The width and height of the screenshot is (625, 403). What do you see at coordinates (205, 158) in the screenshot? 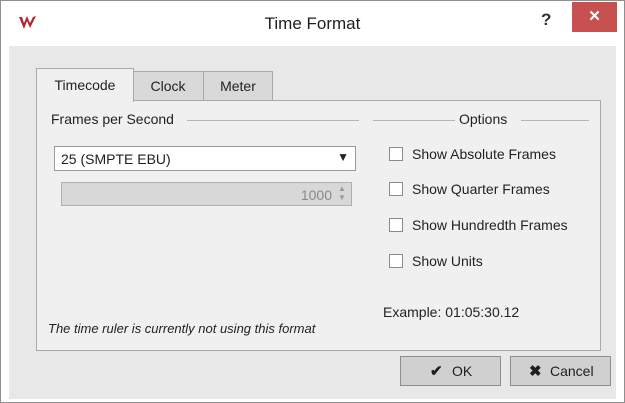
I see `fps-dropdown: 25 (SMPTE EBU) ▼` at bounding box center [205, 158].